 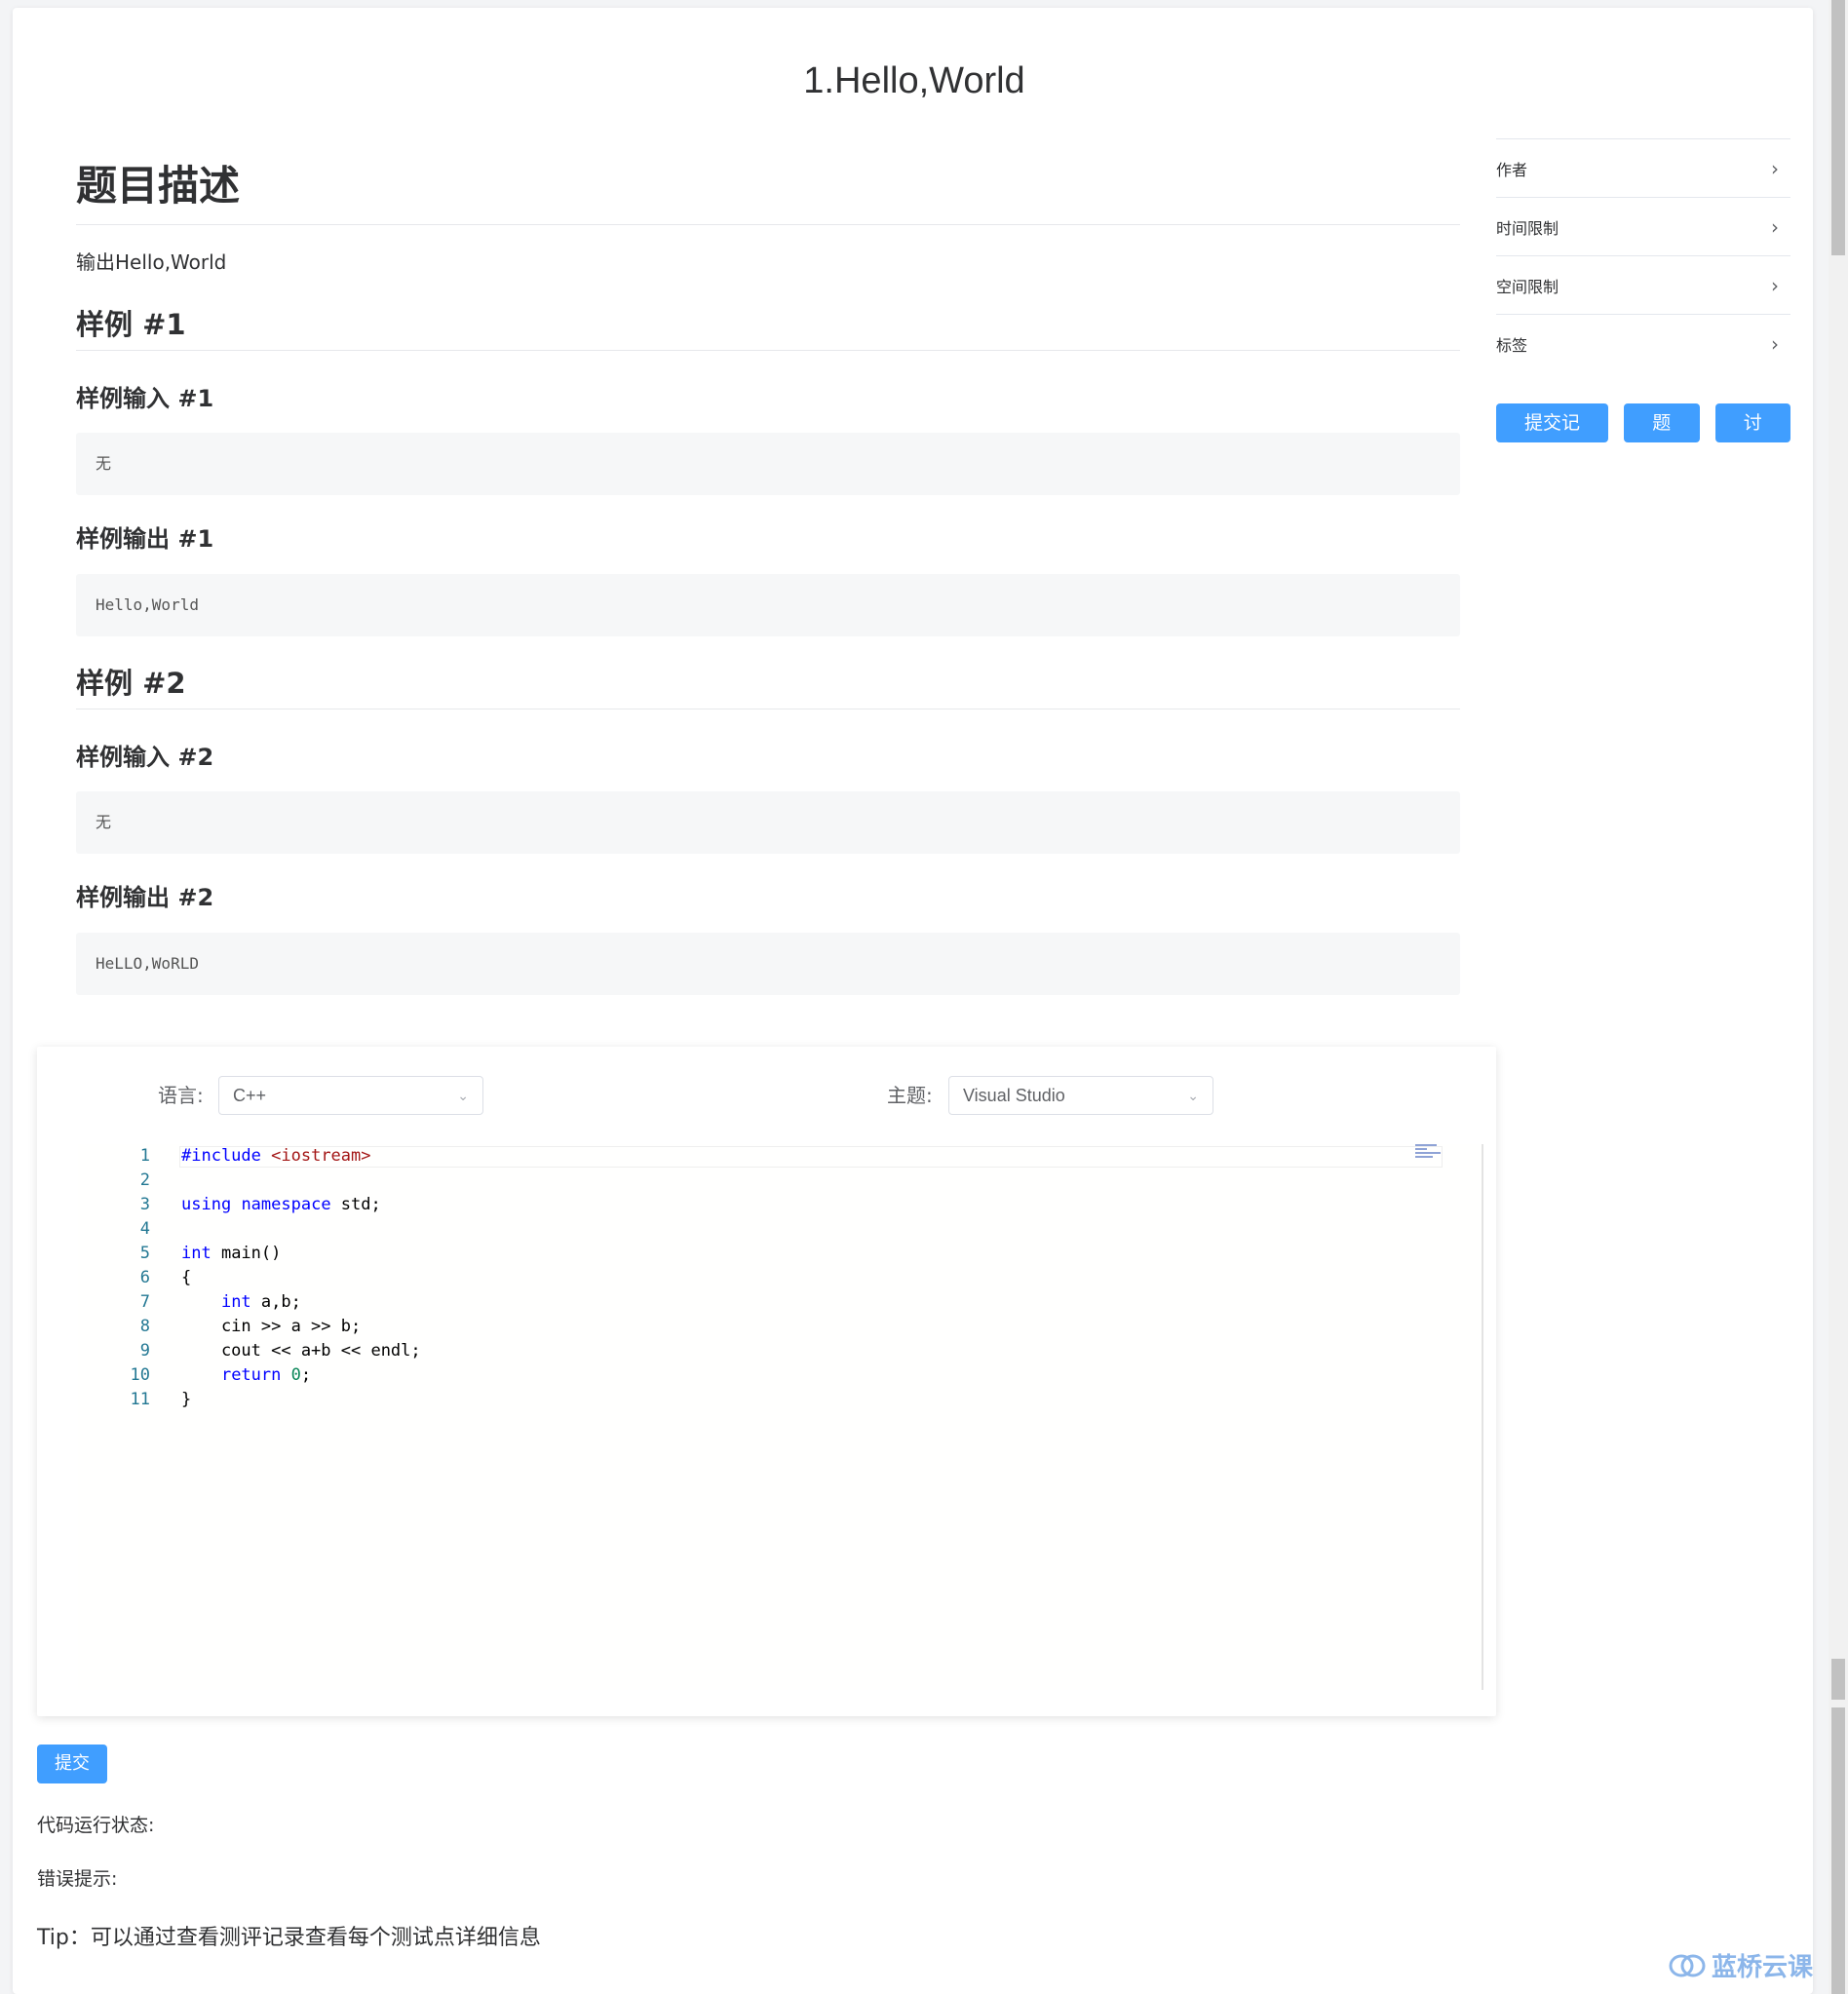 What do you see at coordinates (96, 1826) in the screenshot?
I see `run-status-label: 代码运行状态:` at bounding box center [96, 1826].